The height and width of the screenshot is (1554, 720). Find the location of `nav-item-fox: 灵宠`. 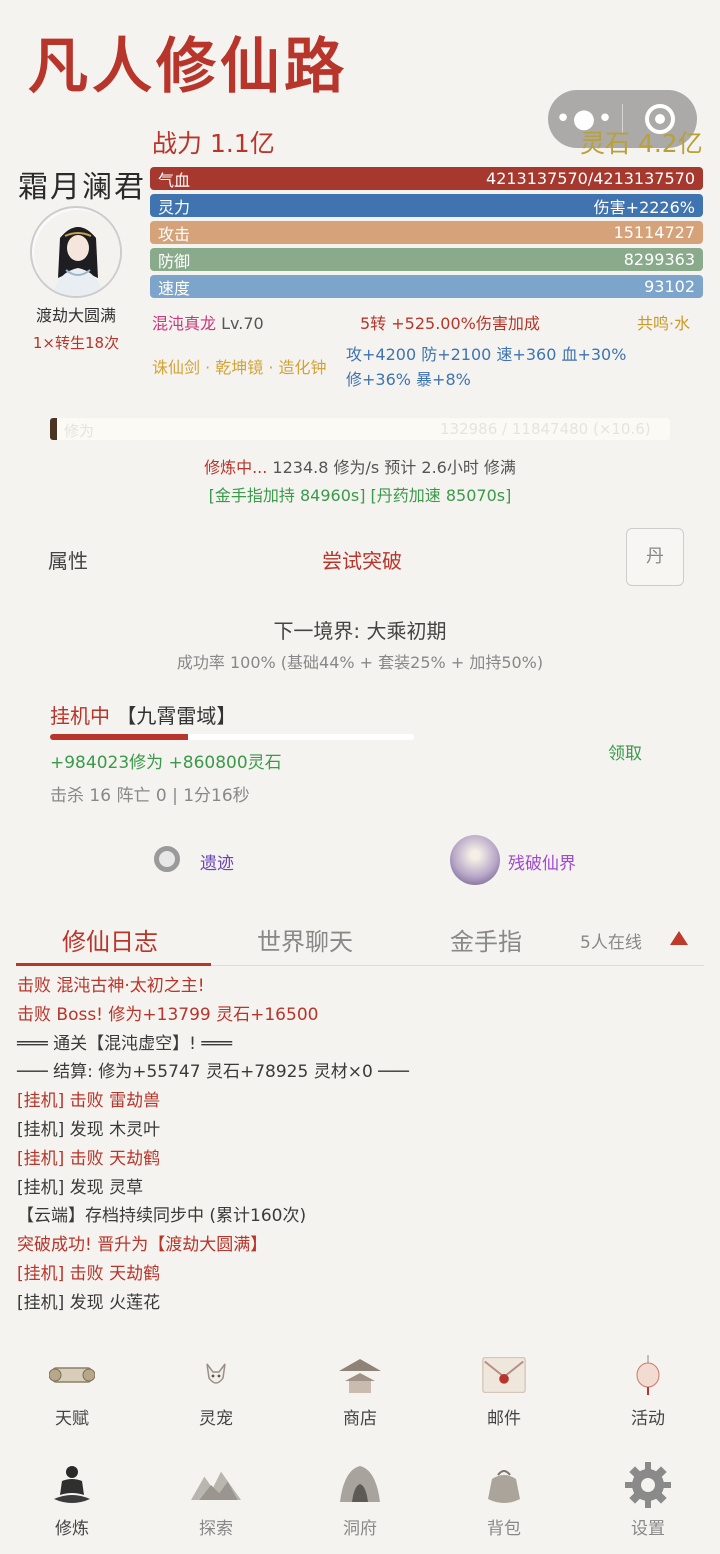

nav-item-fox: 灵宠 is located at coordinates (216, 1389).